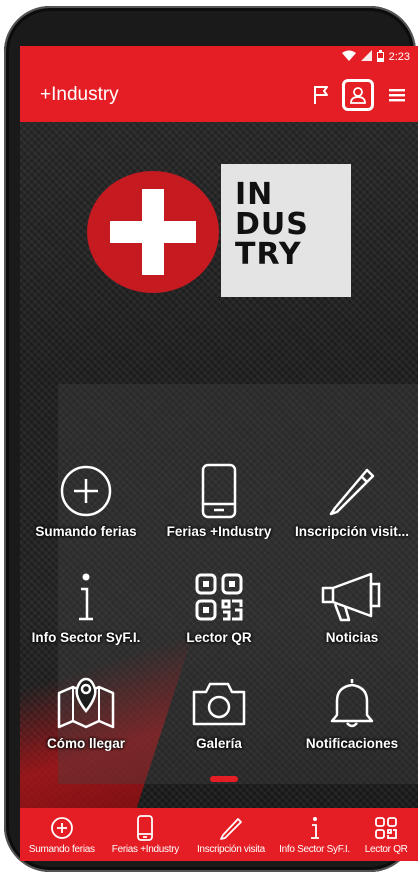 The height and width of the screenshot is (875, 420). I want to click on tile-notificaciones: Notificaciones, so click(352, 721).